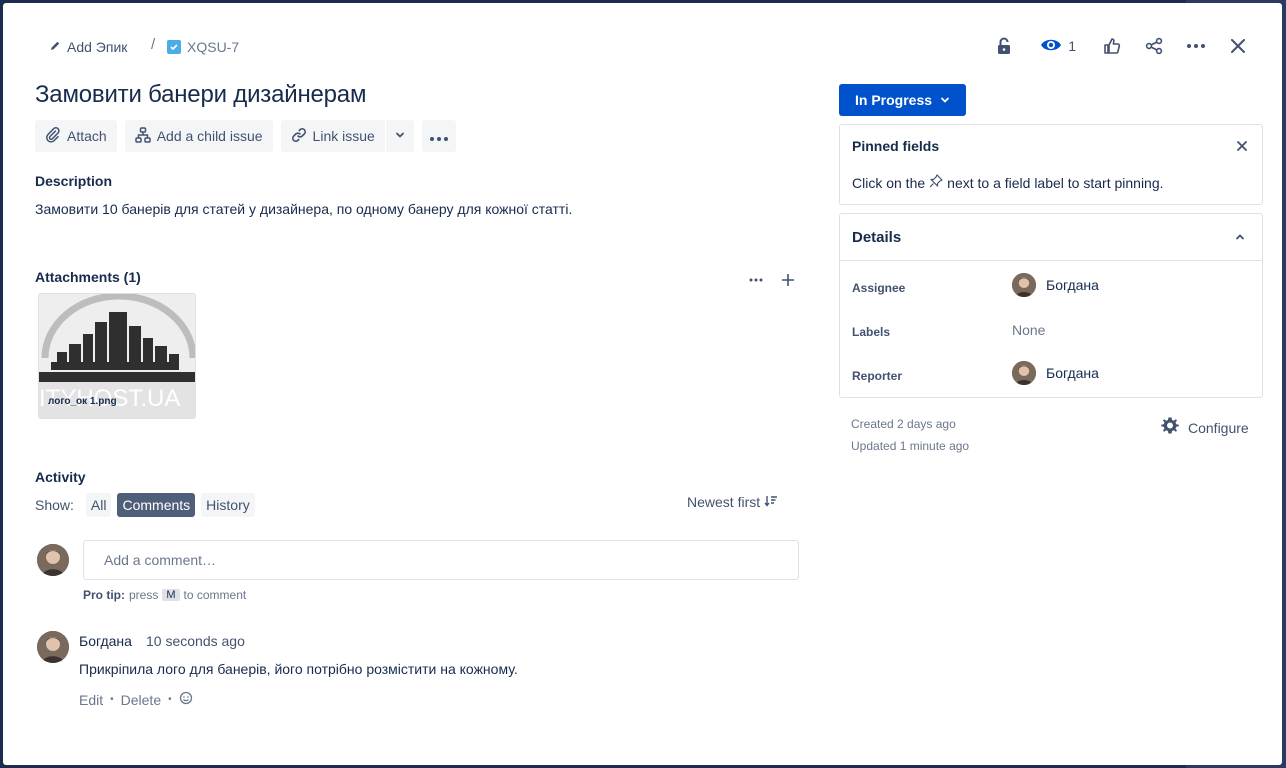  Describe the element at coordinates (105, 641) in the screenshot. I see `comment-author: Богдана` at that location.